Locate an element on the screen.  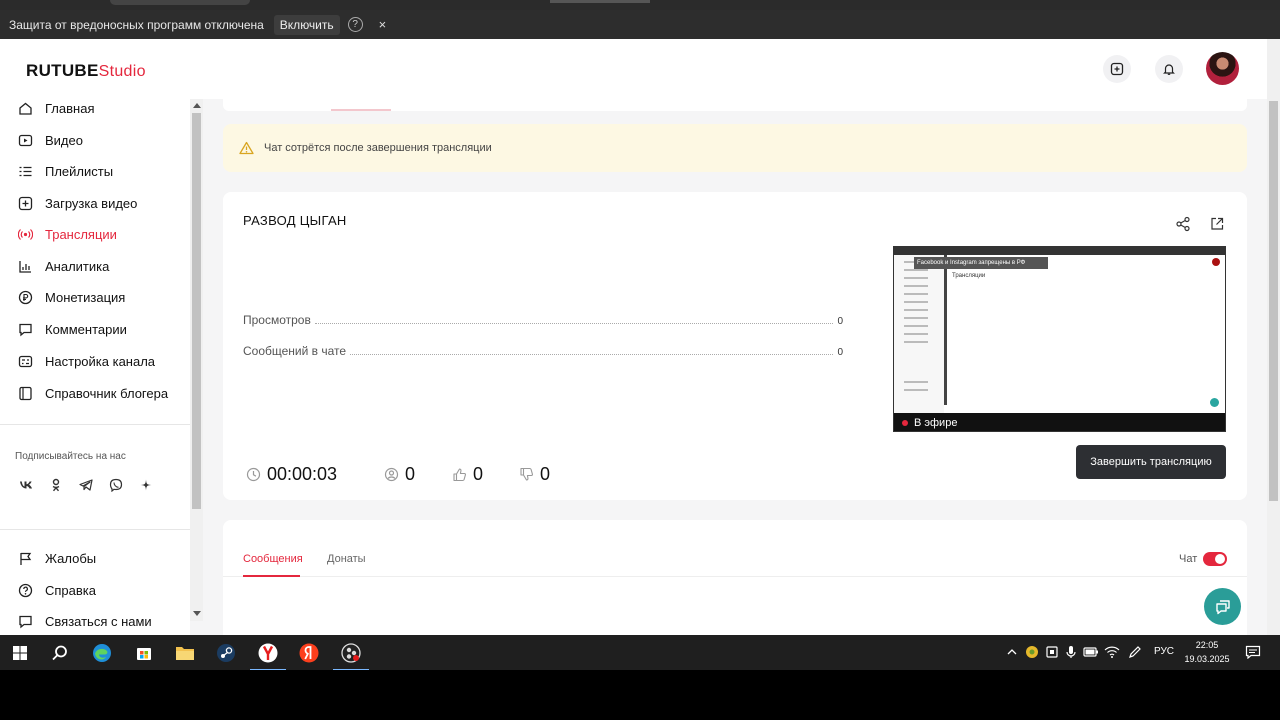
windows-start-icon is located at coordinates (20, 653).